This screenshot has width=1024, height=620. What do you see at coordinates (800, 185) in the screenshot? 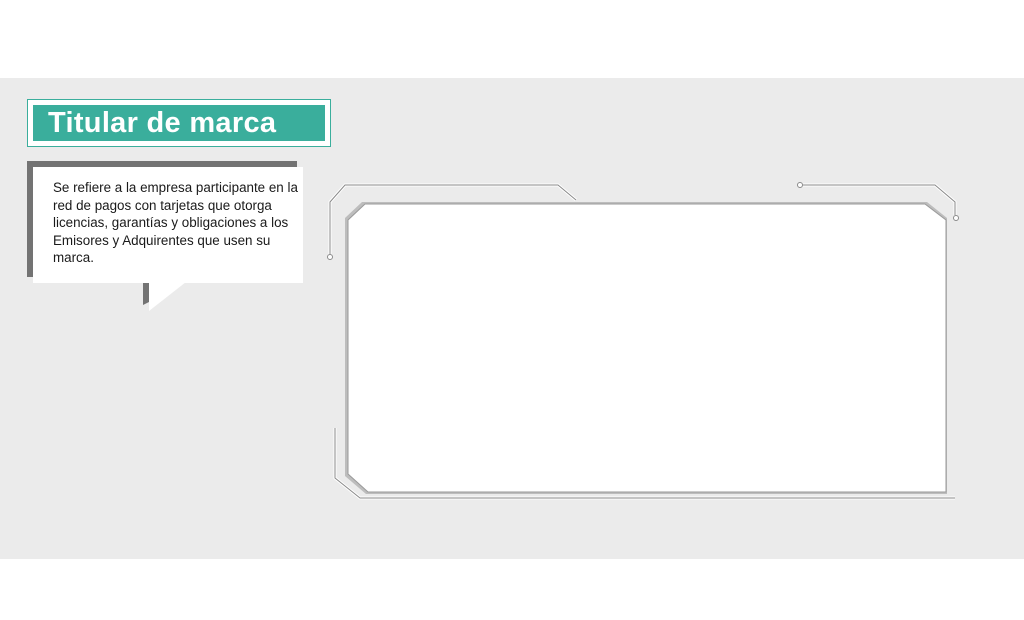
I see `frame-node-top-right` at bounding box center [800, 185].